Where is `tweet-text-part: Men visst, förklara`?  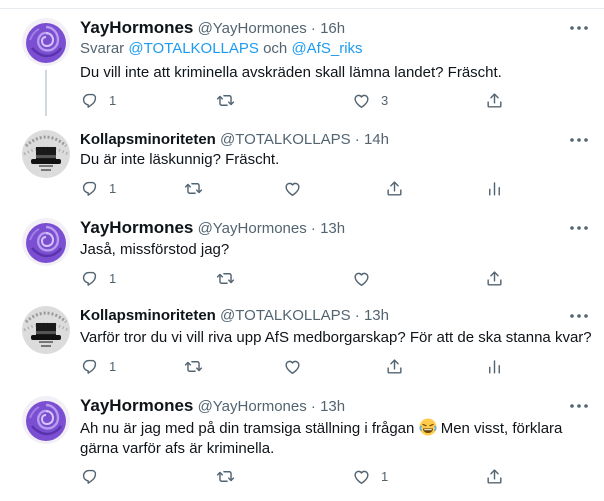 tweet-text-part: Men visst, förklara is located at coordinates (499, 428).